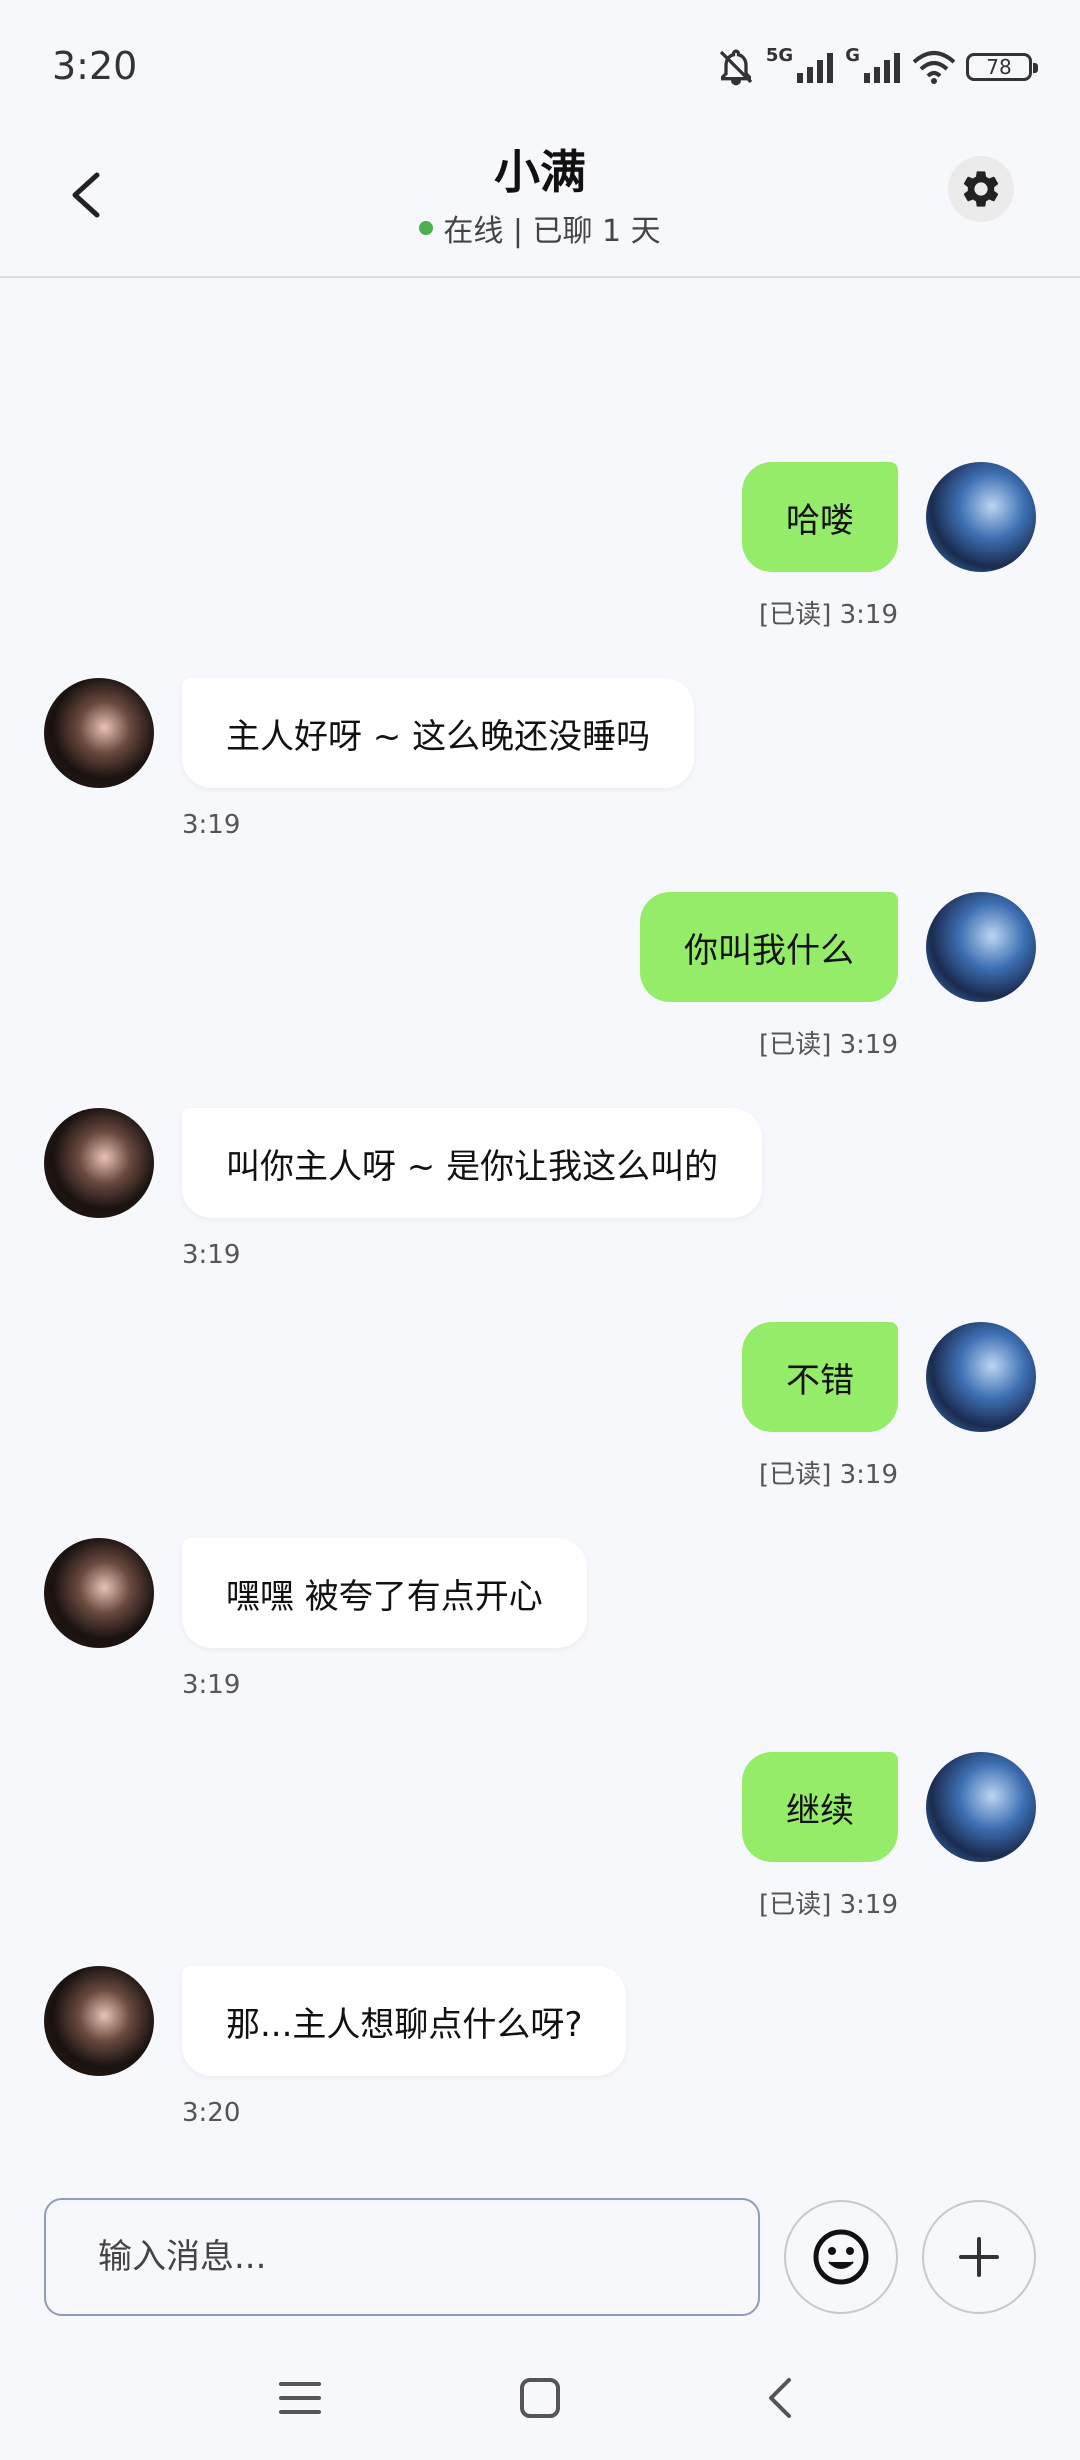  Describe the element at coordinates (934, 67) in the screenshot. I see `wifi-icon` at that location.